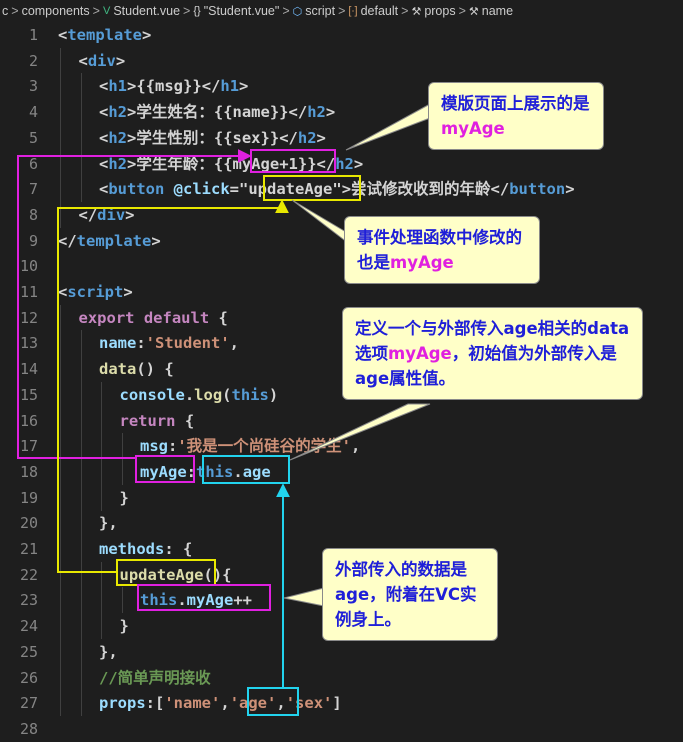 This screenshot has height=742, width=683. I want to click on code-content: <h2>学生姓名：{{name}}</h2>, so click(217, 112).